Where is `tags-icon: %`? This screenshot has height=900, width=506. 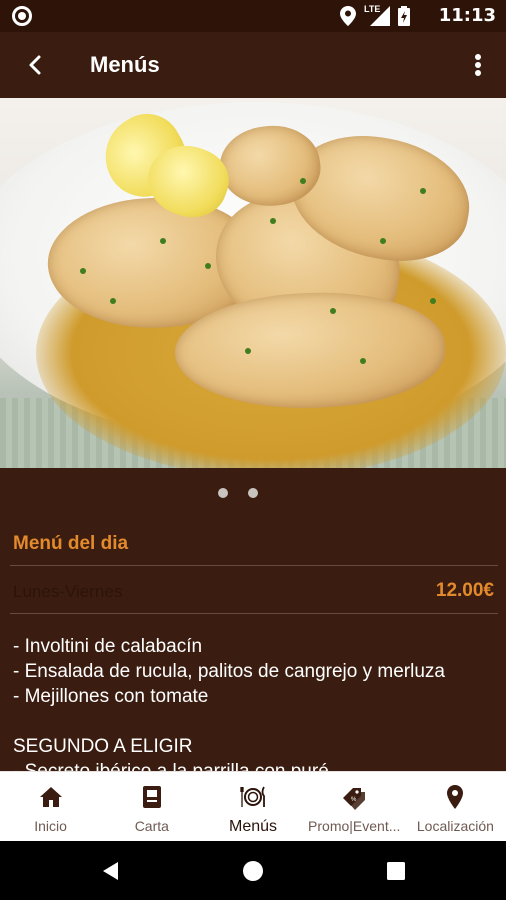 tags-icon: % is located at coordinates (354, 799).